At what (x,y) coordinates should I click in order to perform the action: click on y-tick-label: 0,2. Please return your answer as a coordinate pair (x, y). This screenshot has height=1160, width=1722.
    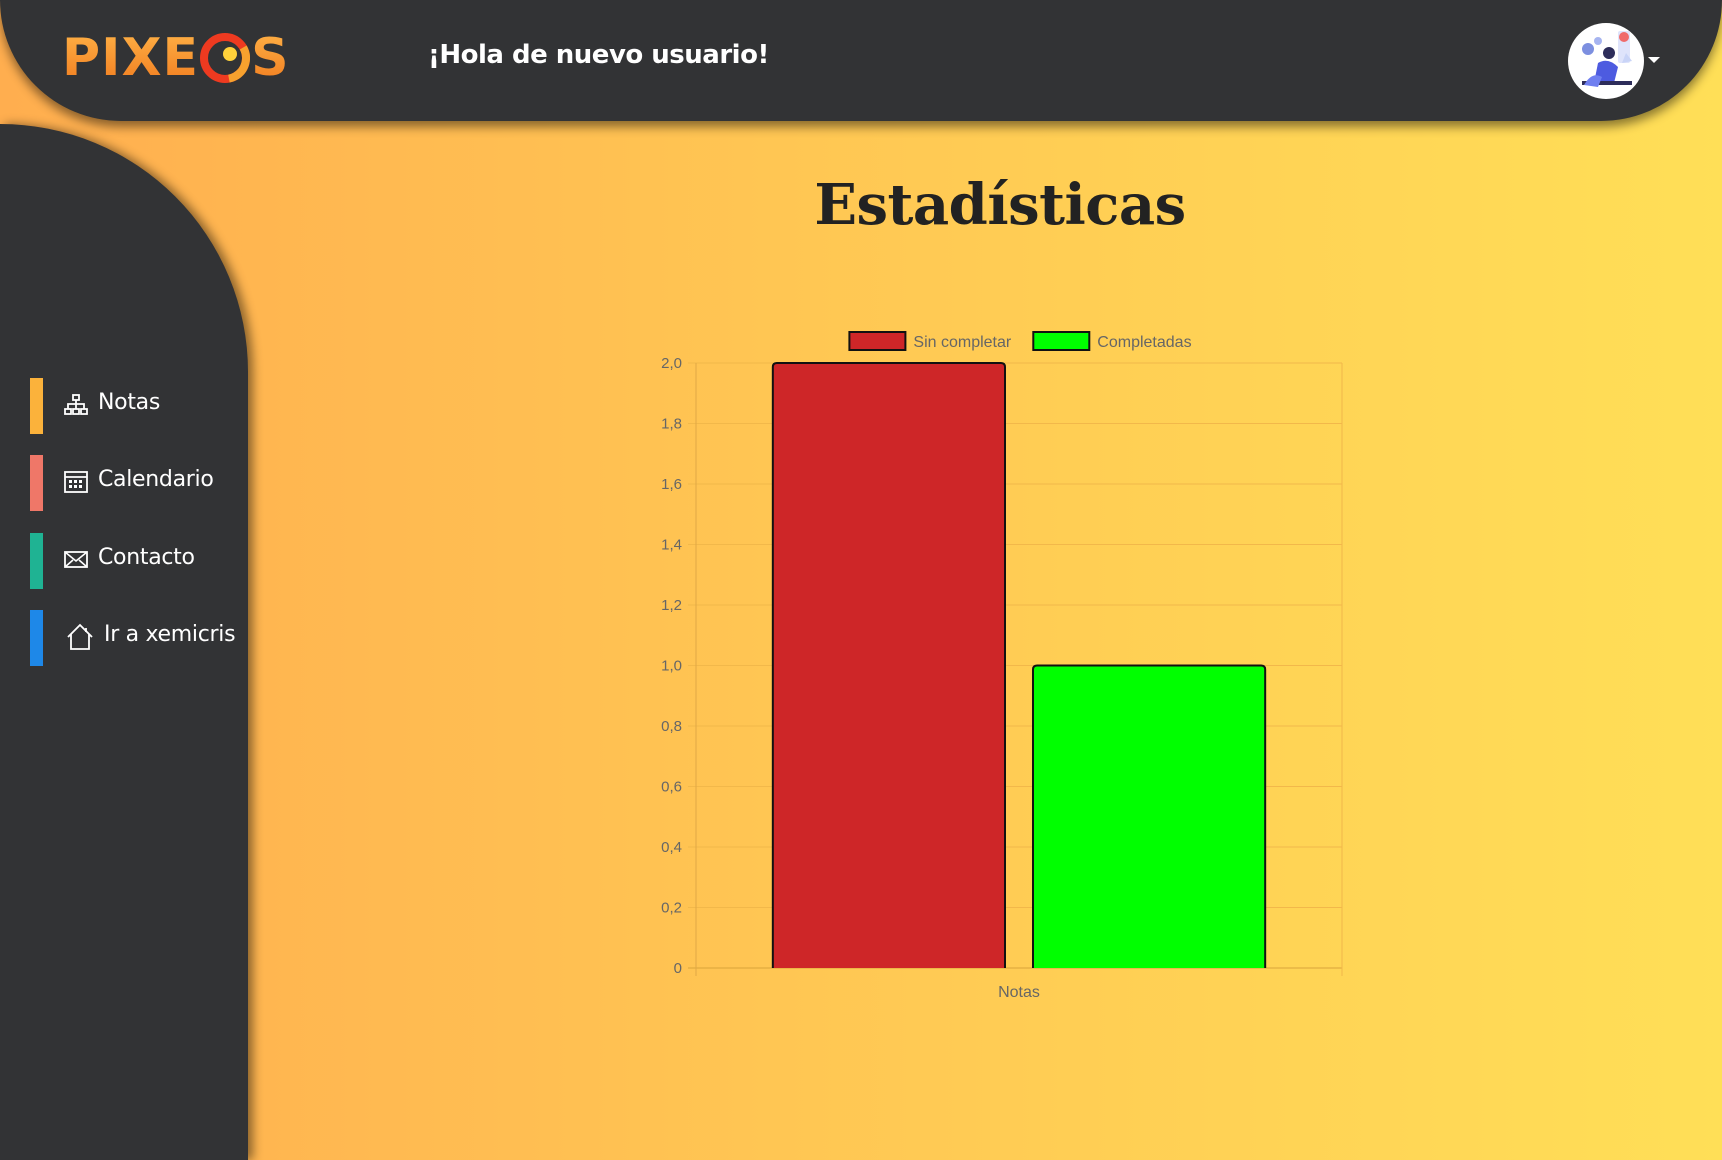
    Looking at the image, I should click on (671, 908).